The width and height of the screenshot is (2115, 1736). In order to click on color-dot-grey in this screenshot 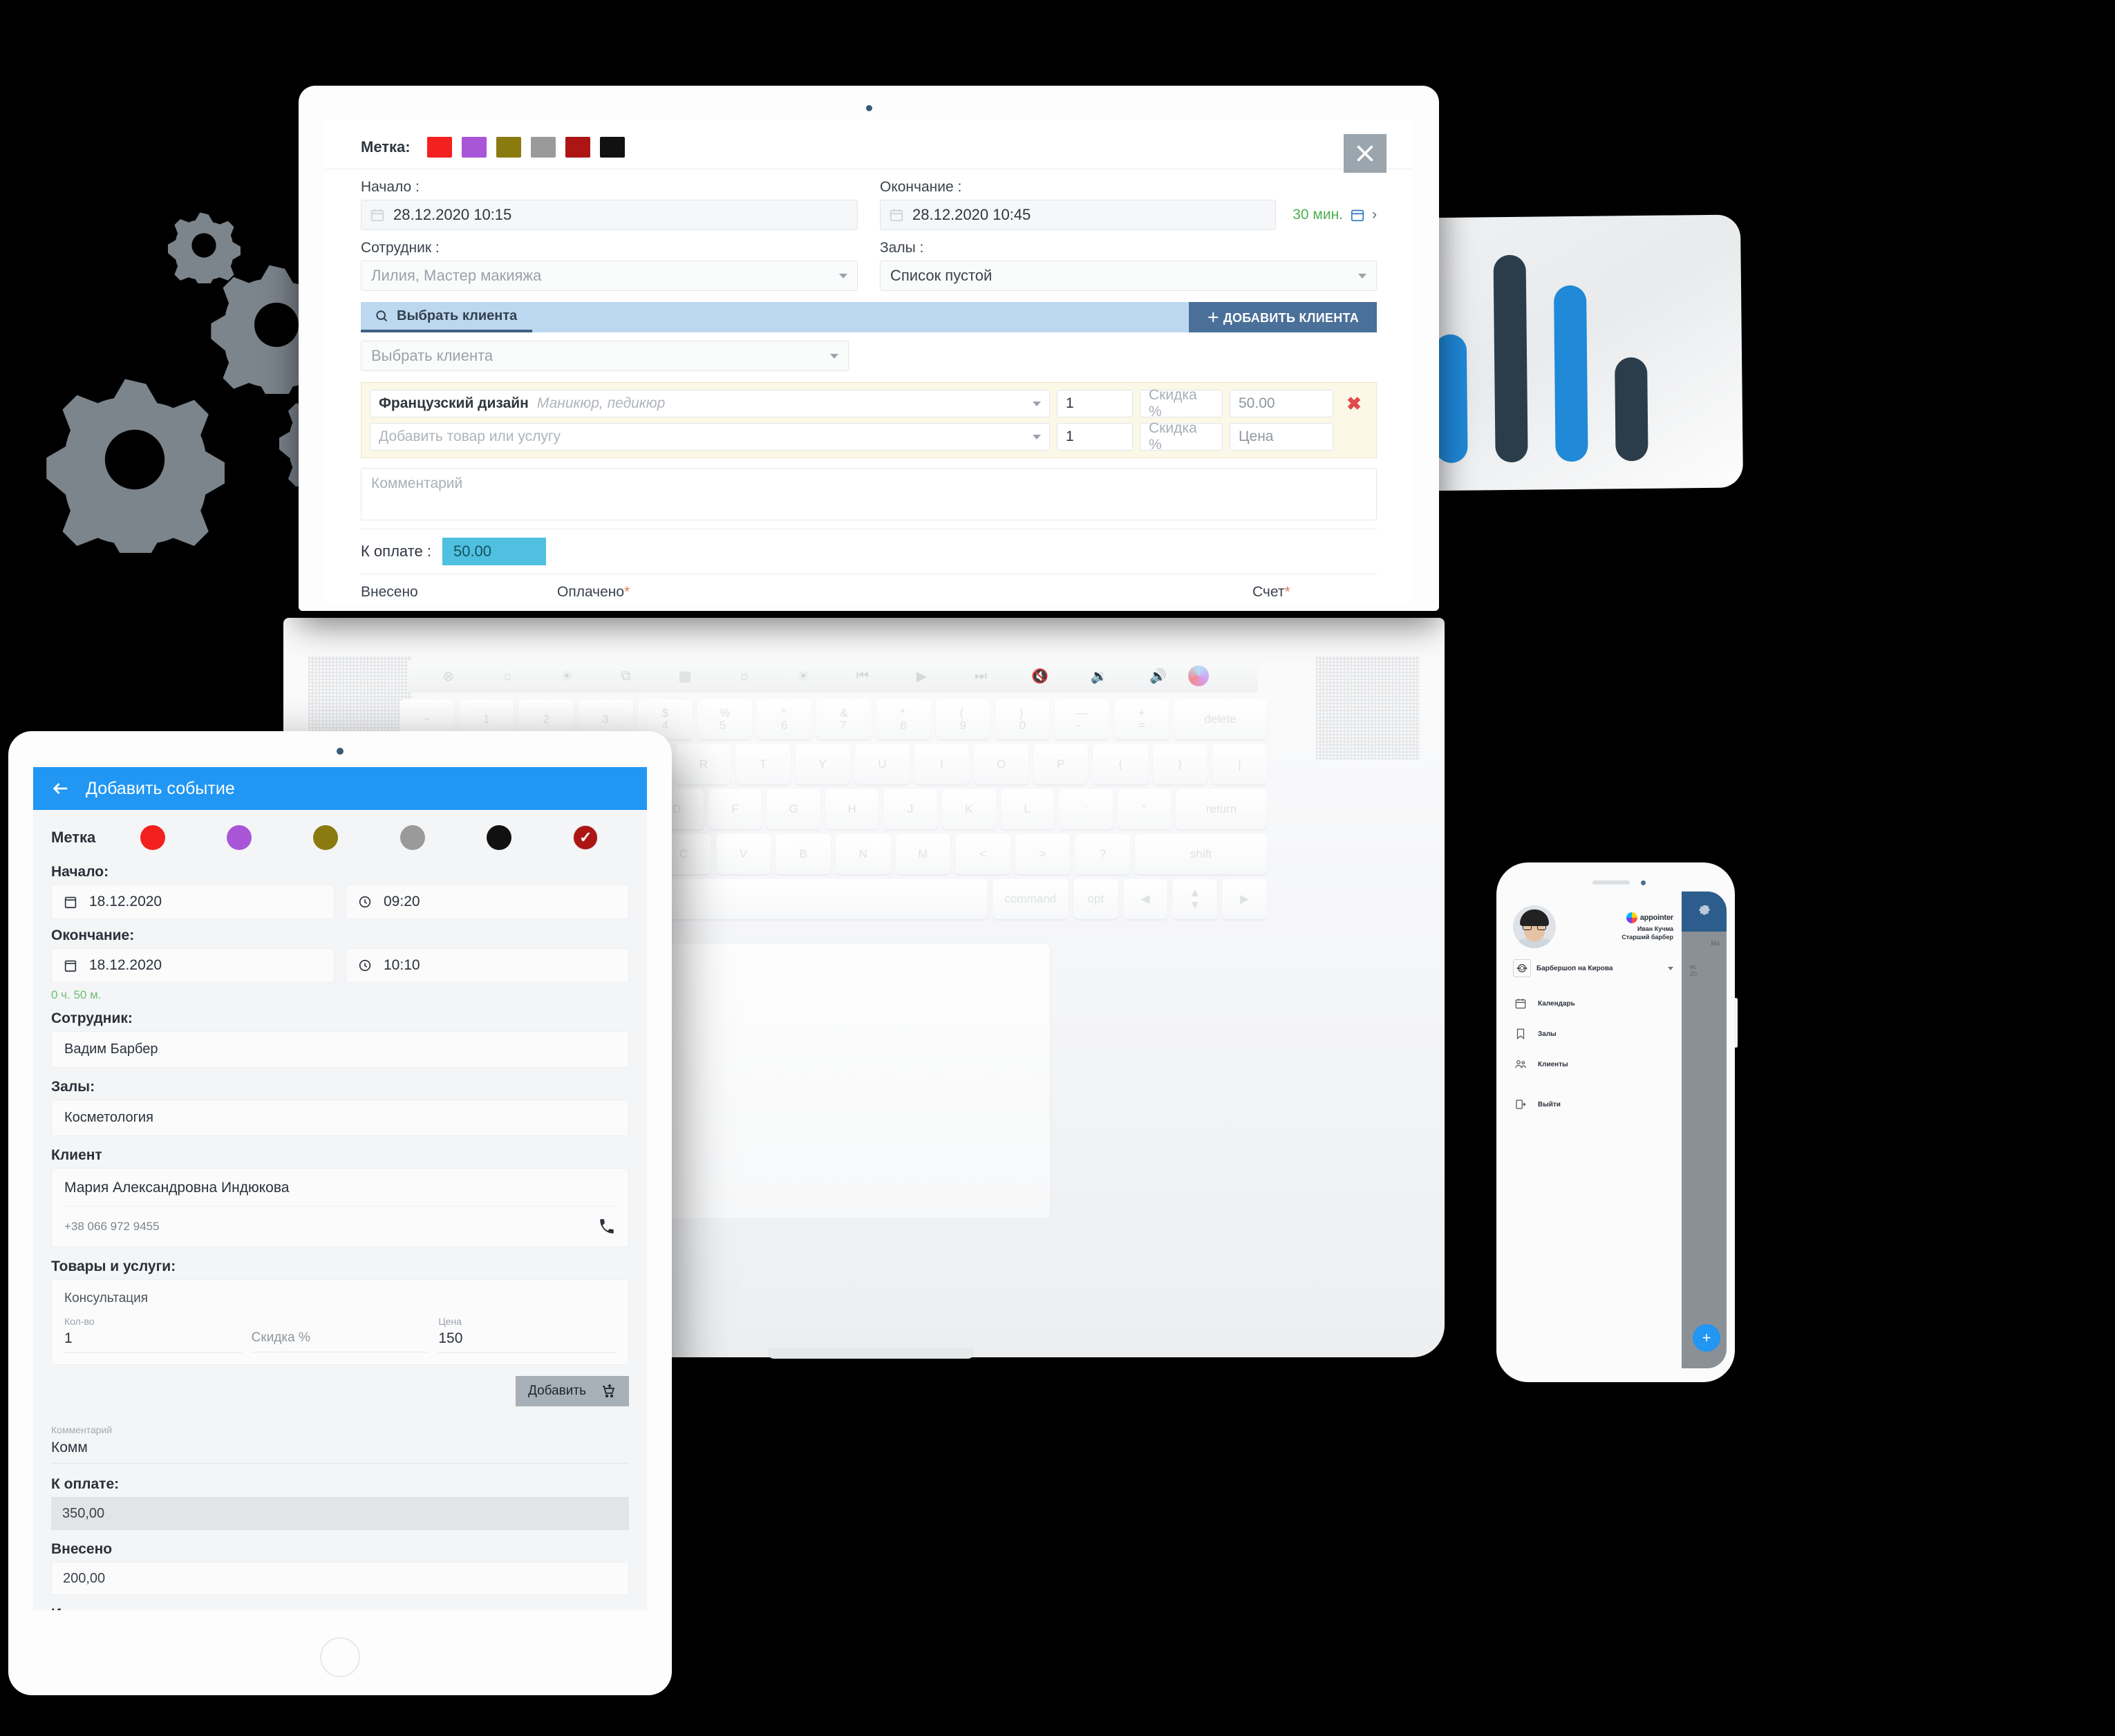, I will do `click(412, 837)`.